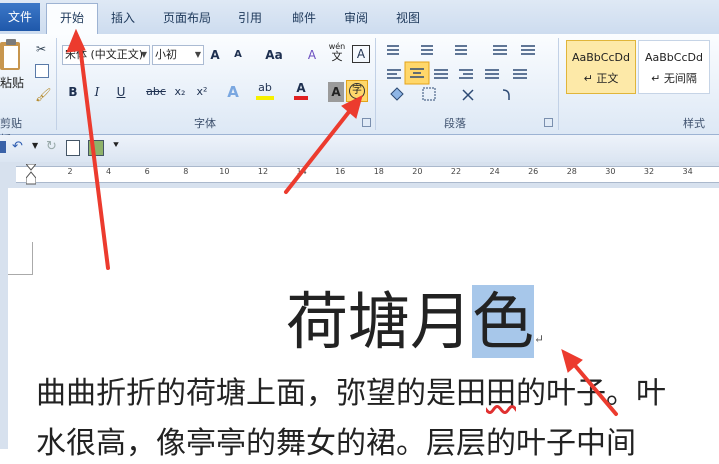 This screenshot has height=464, width=719. Describe the element at coordinates (76, 40) in the screenshot. I see `arrow-head` at that location.